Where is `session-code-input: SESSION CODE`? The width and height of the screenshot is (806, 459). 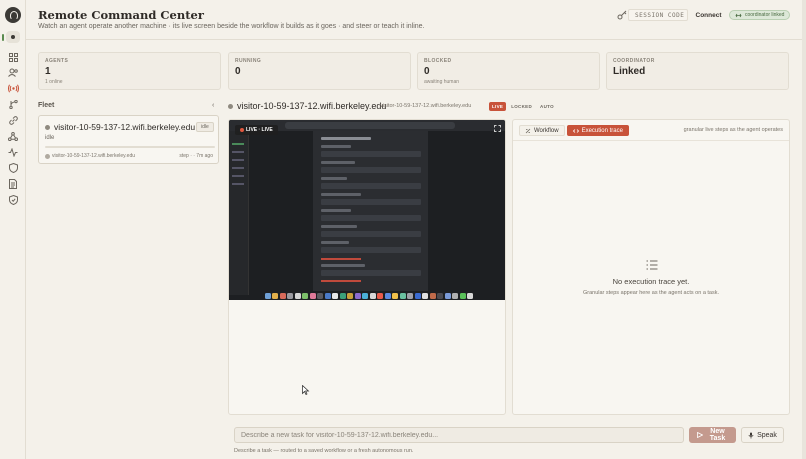 session-code-input: SESSION CODE is located at coordinates (658, 15).